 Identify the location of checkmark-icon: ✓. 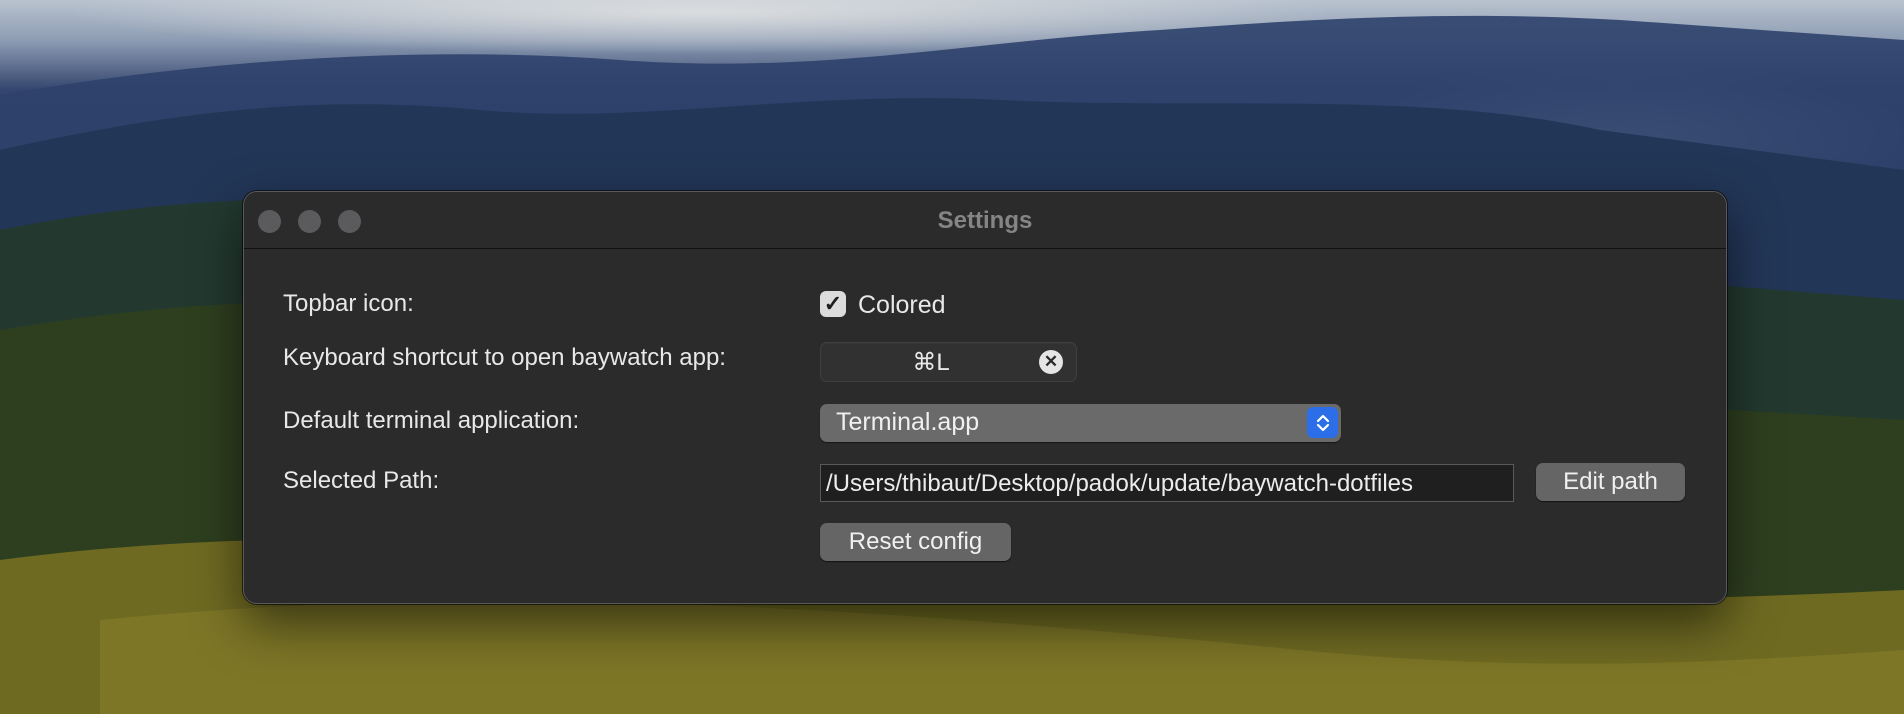
(833, 303).